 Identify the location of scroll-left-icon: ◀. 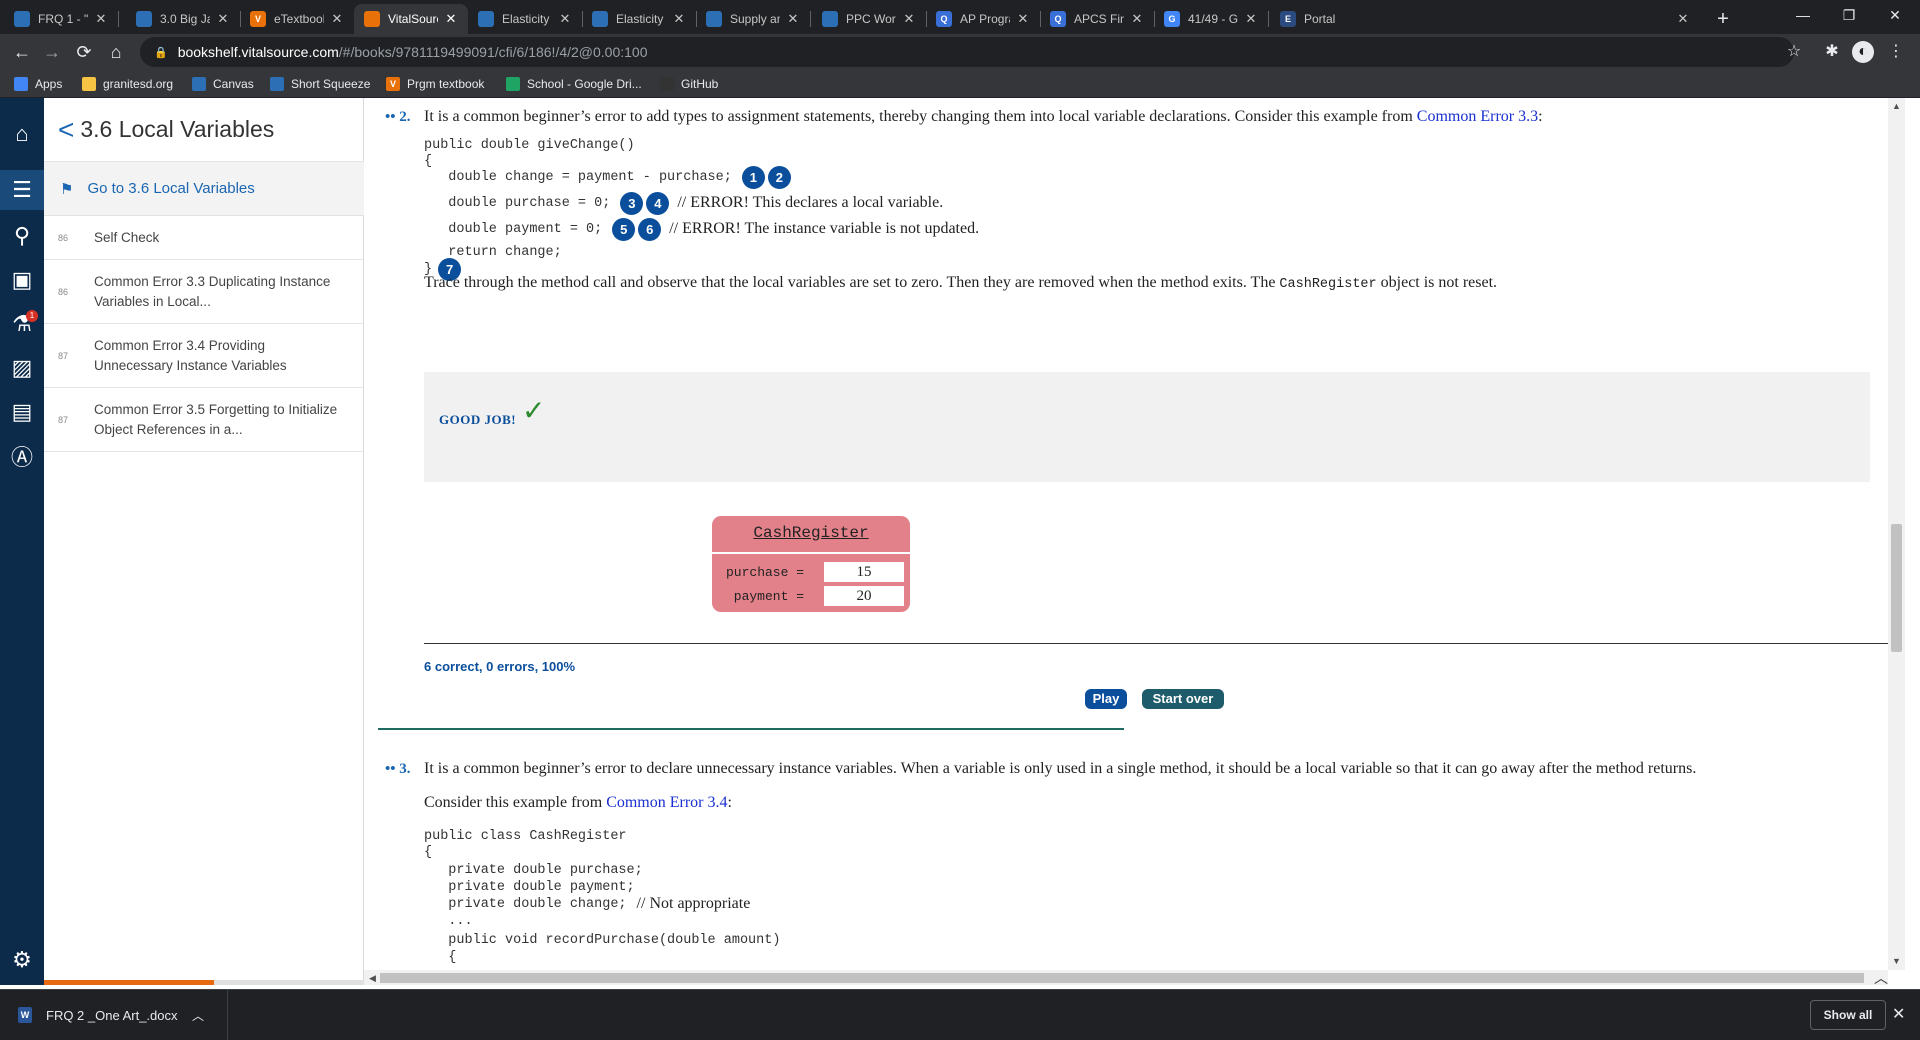
(372, 978).